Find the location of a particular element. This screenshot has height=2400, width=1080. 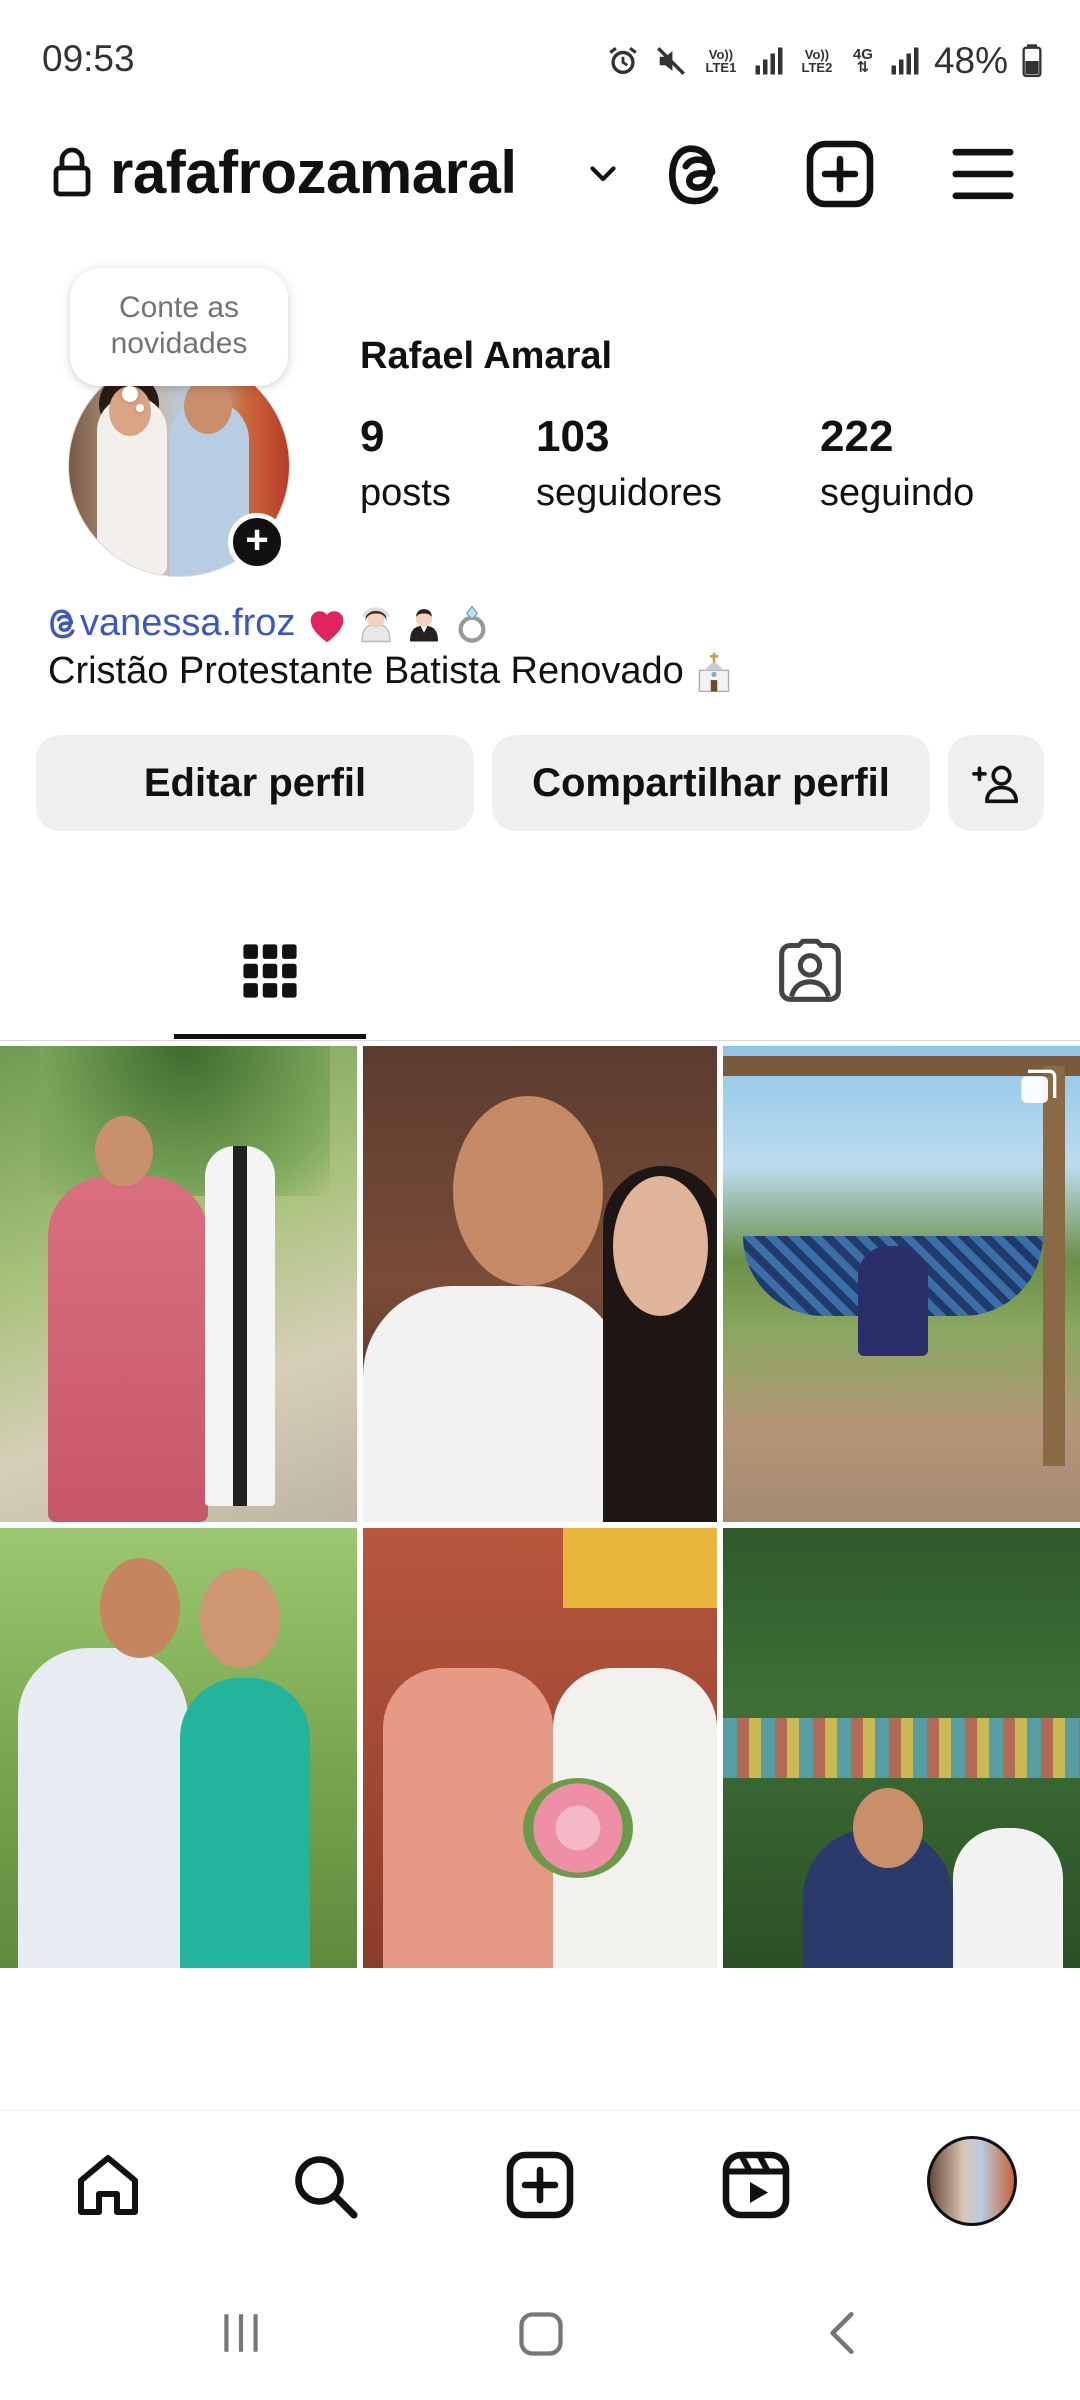

stat-label: seguindo is located at coordinates (897, 493).